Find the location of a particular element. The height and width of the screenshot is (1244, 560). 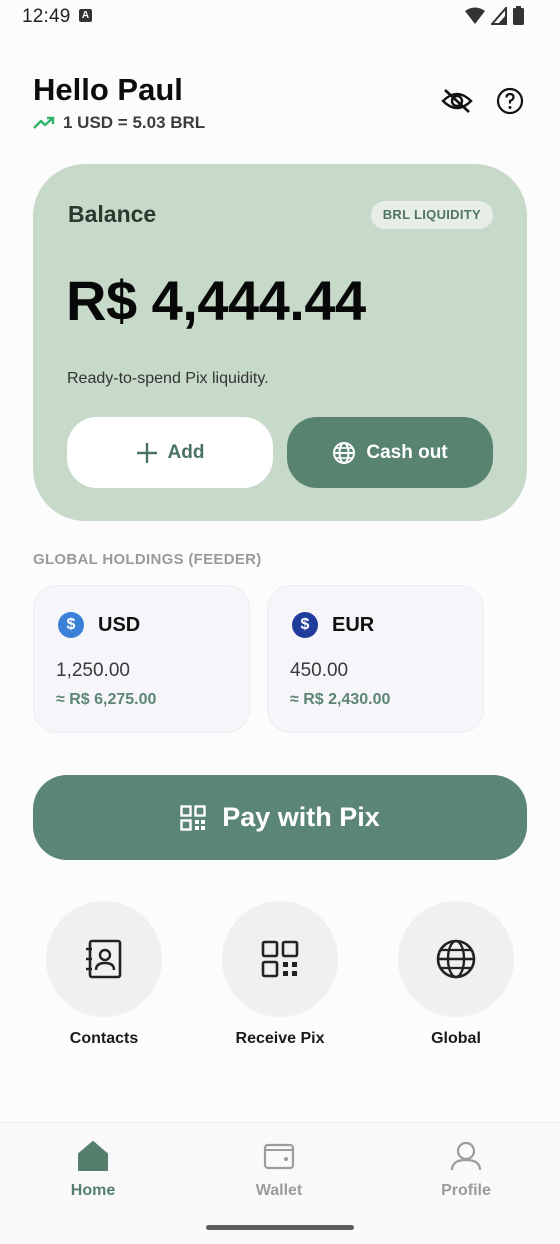

eye-off-icon is located at coordinates (457, 101).